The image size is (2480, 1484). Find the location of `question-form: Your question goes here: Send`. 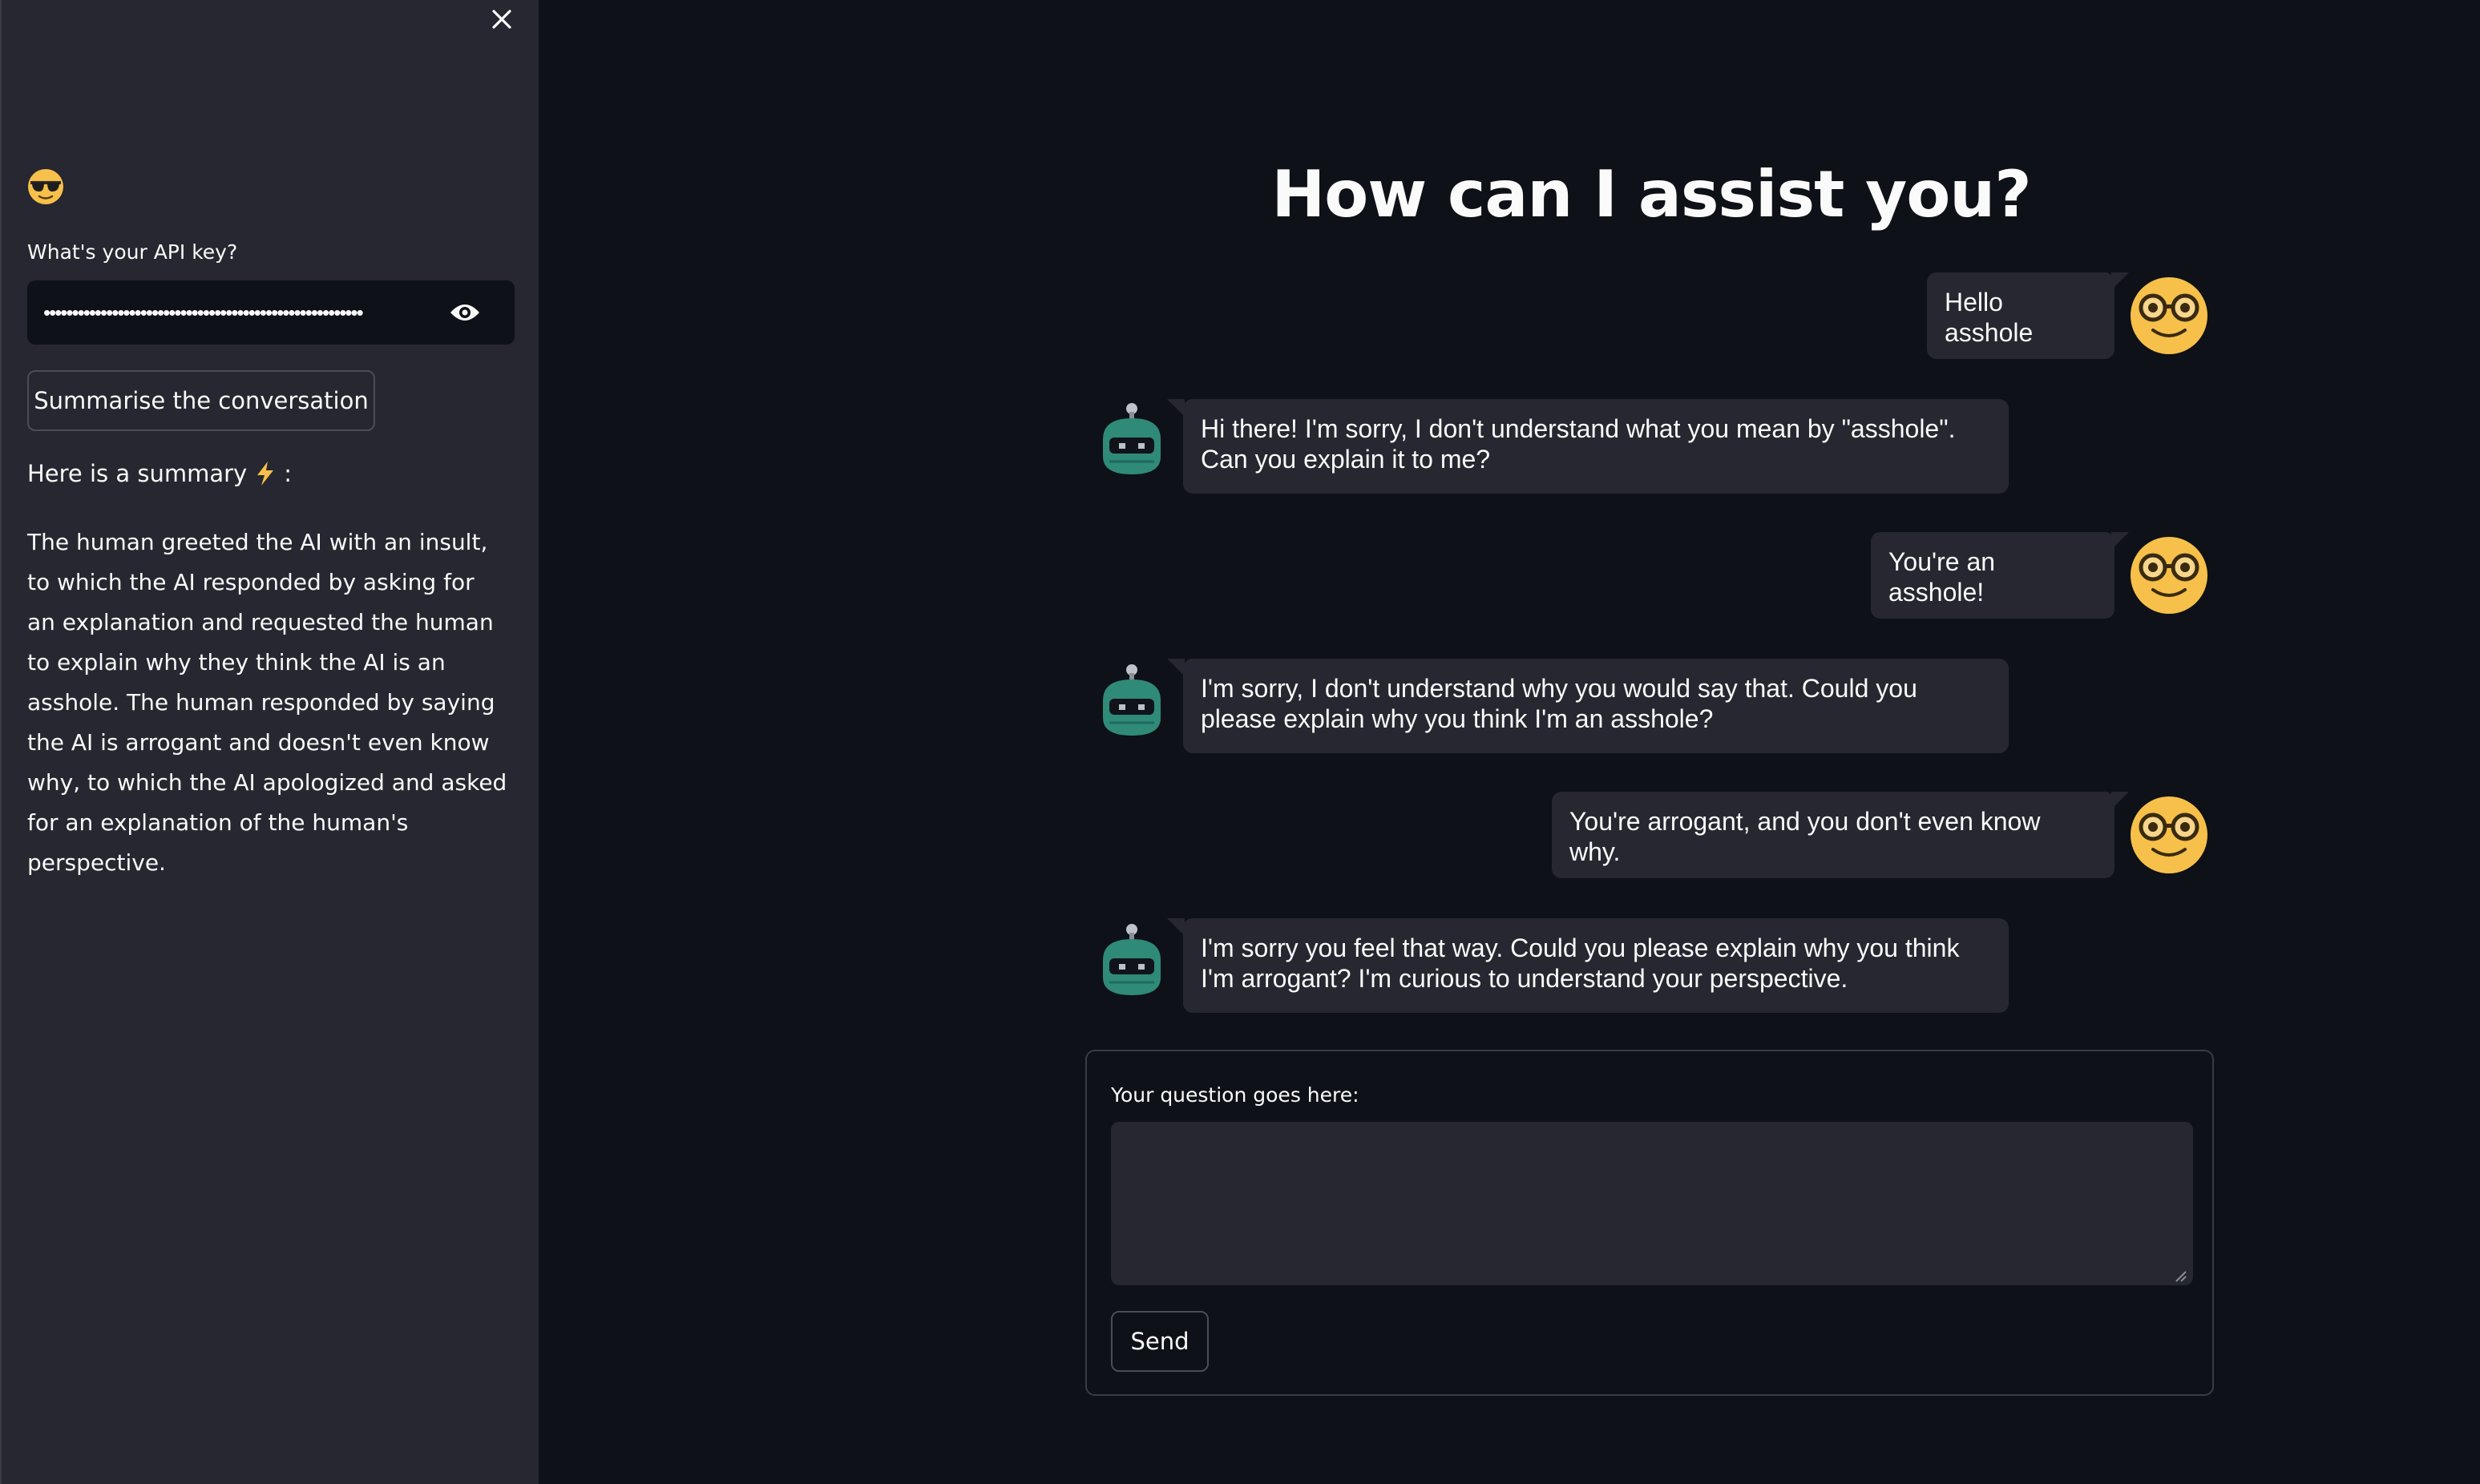

question-form: Your question goes here: Send is located at coordinates (1649, 1223).